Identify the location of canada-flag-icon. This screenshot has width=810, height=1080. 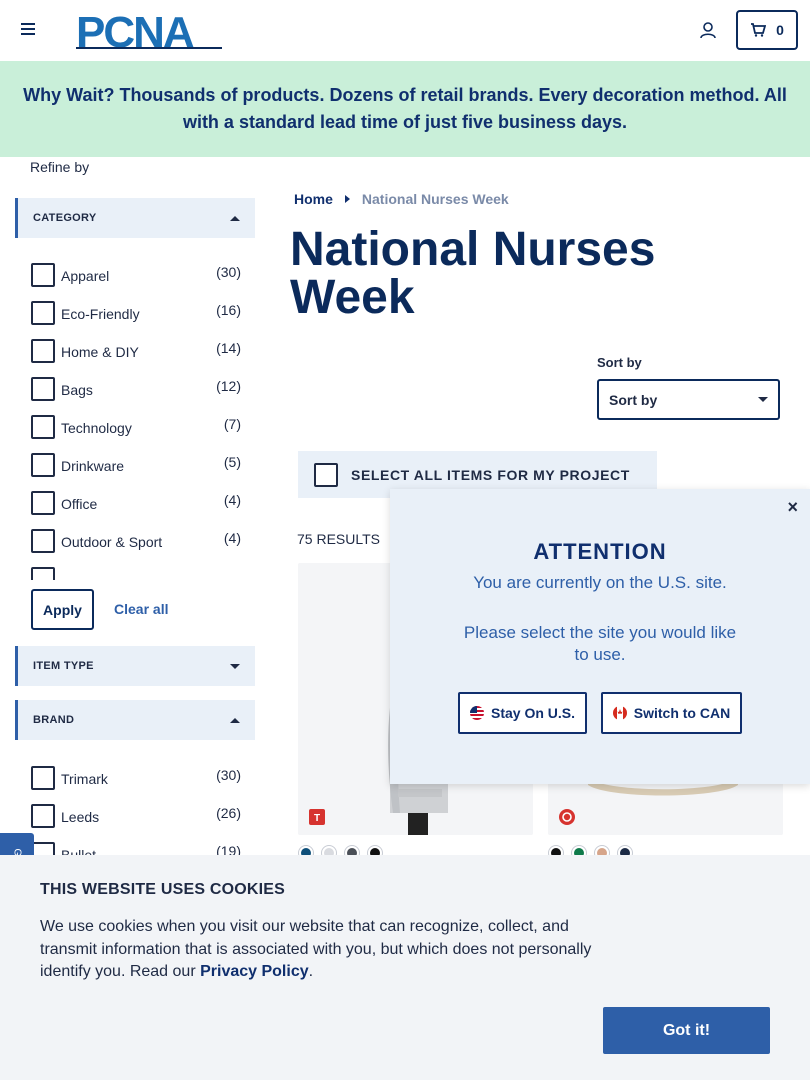
(619, 713).